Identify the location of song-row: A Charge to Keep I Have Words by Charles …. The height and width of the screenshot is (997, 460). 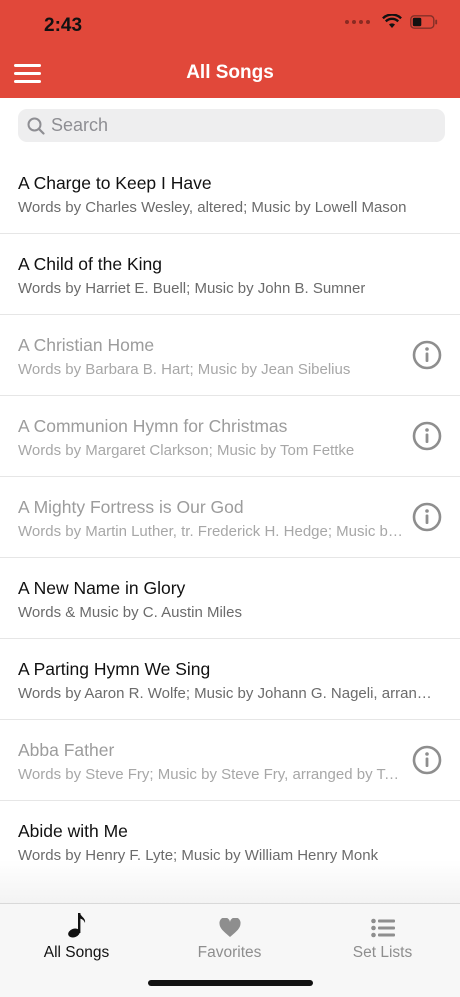
(230, 193).